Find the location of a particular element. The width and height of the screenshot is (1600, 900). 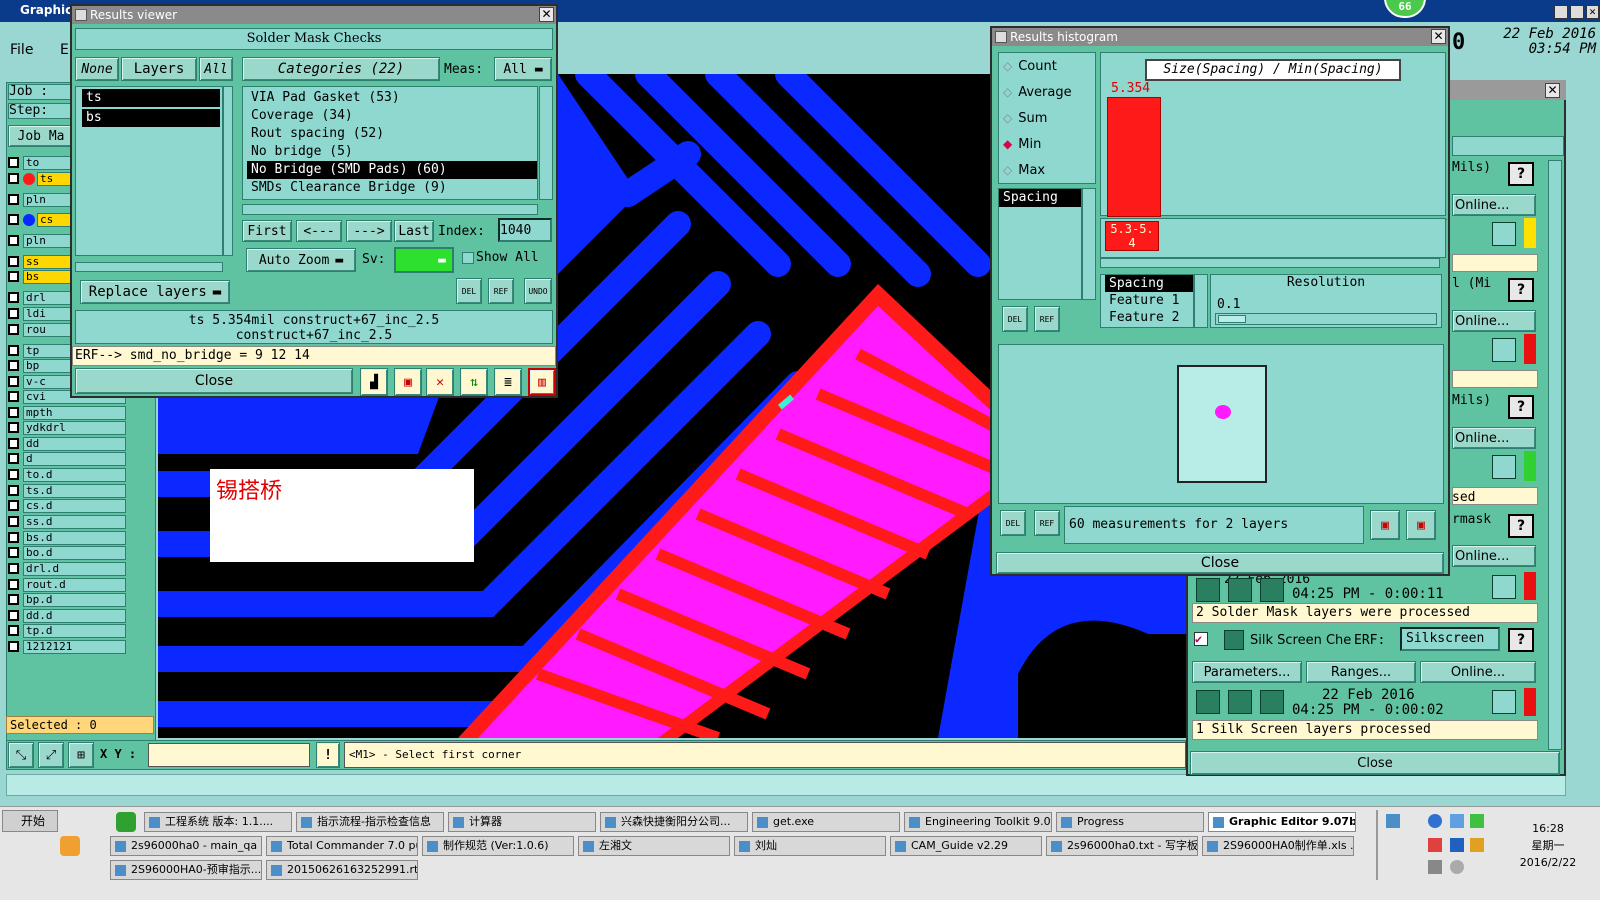

taskbar-item: 刘灿 is located at coordinates (810, 846).